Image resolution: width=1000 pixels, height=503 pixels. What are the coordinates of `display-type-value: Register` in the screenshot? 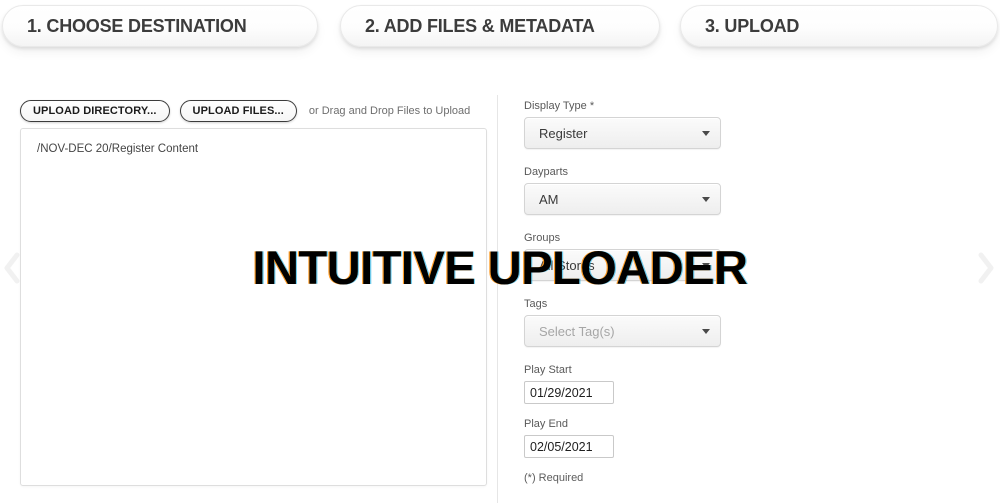 It's located at (563, 133).